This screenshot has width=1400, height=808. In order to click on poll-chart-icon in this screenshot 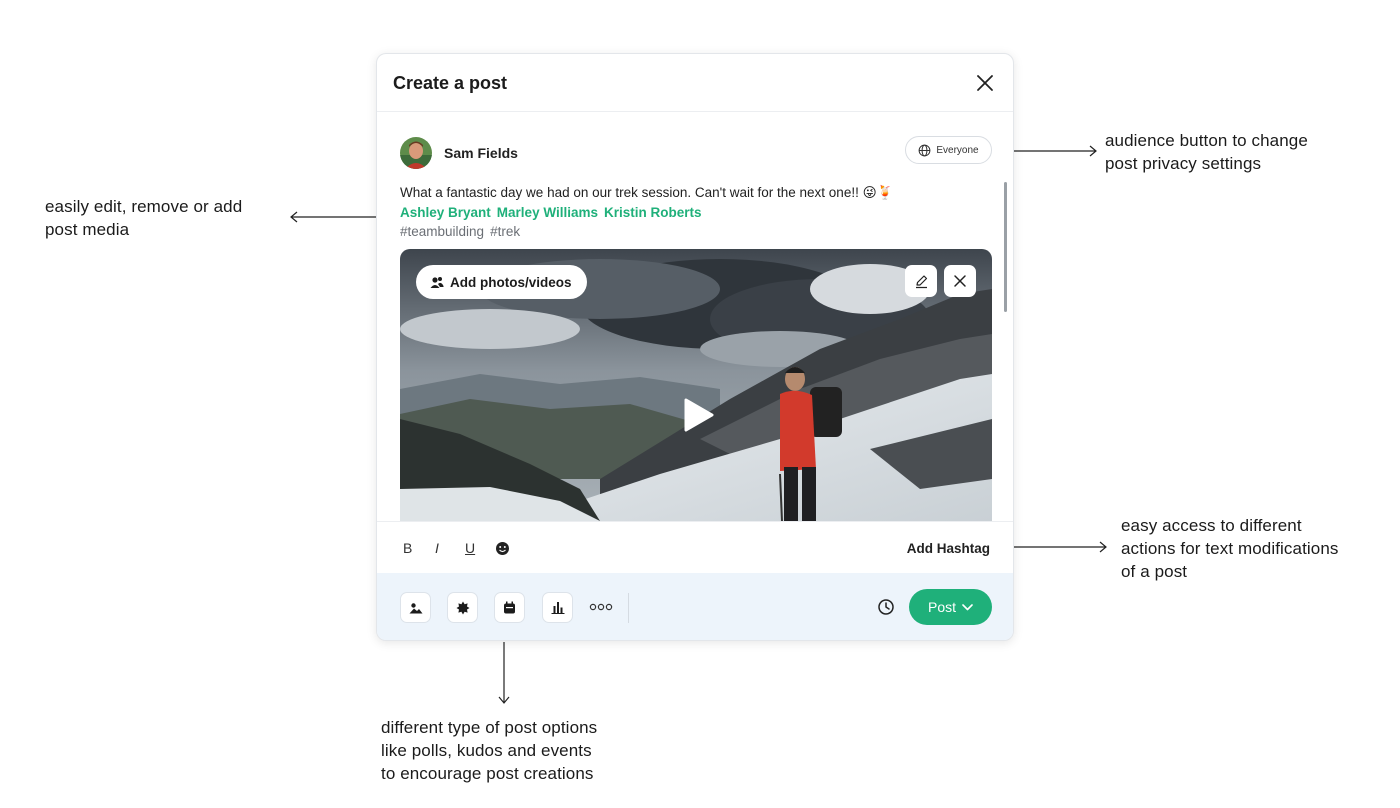, I will do `click(557, 608)`.